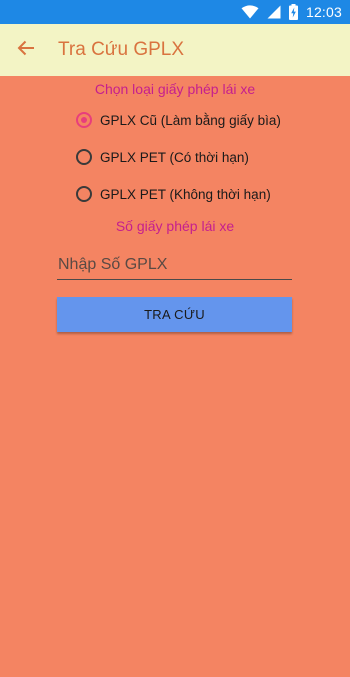 The height and width of the screenshot is (677, 350). What do you see at coordinates (121, 49) in the screenshot?
I see `page-title: Tra Cứu GPLX` at bounding box center [121, 49].